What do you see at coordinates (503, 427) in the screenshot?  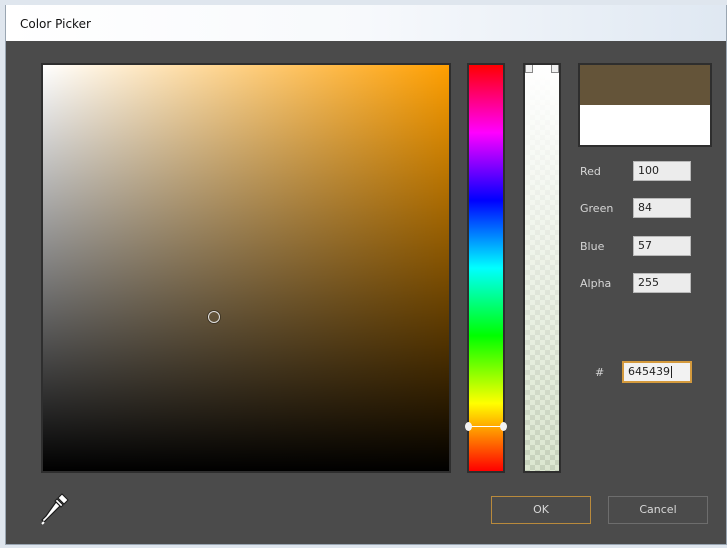 I see `hue-handle-right-knob` at bounding box center [503, 427].